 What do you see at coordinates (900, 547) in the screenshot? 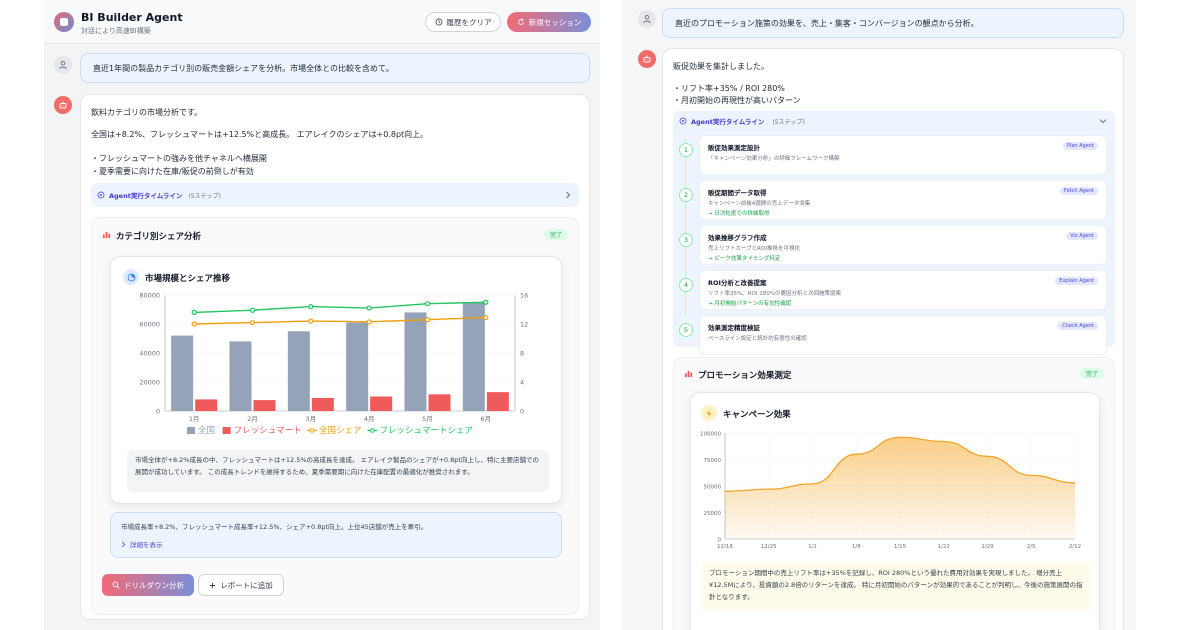
I see `x-tick-label: 1/15` at bounding box center [900, 547].